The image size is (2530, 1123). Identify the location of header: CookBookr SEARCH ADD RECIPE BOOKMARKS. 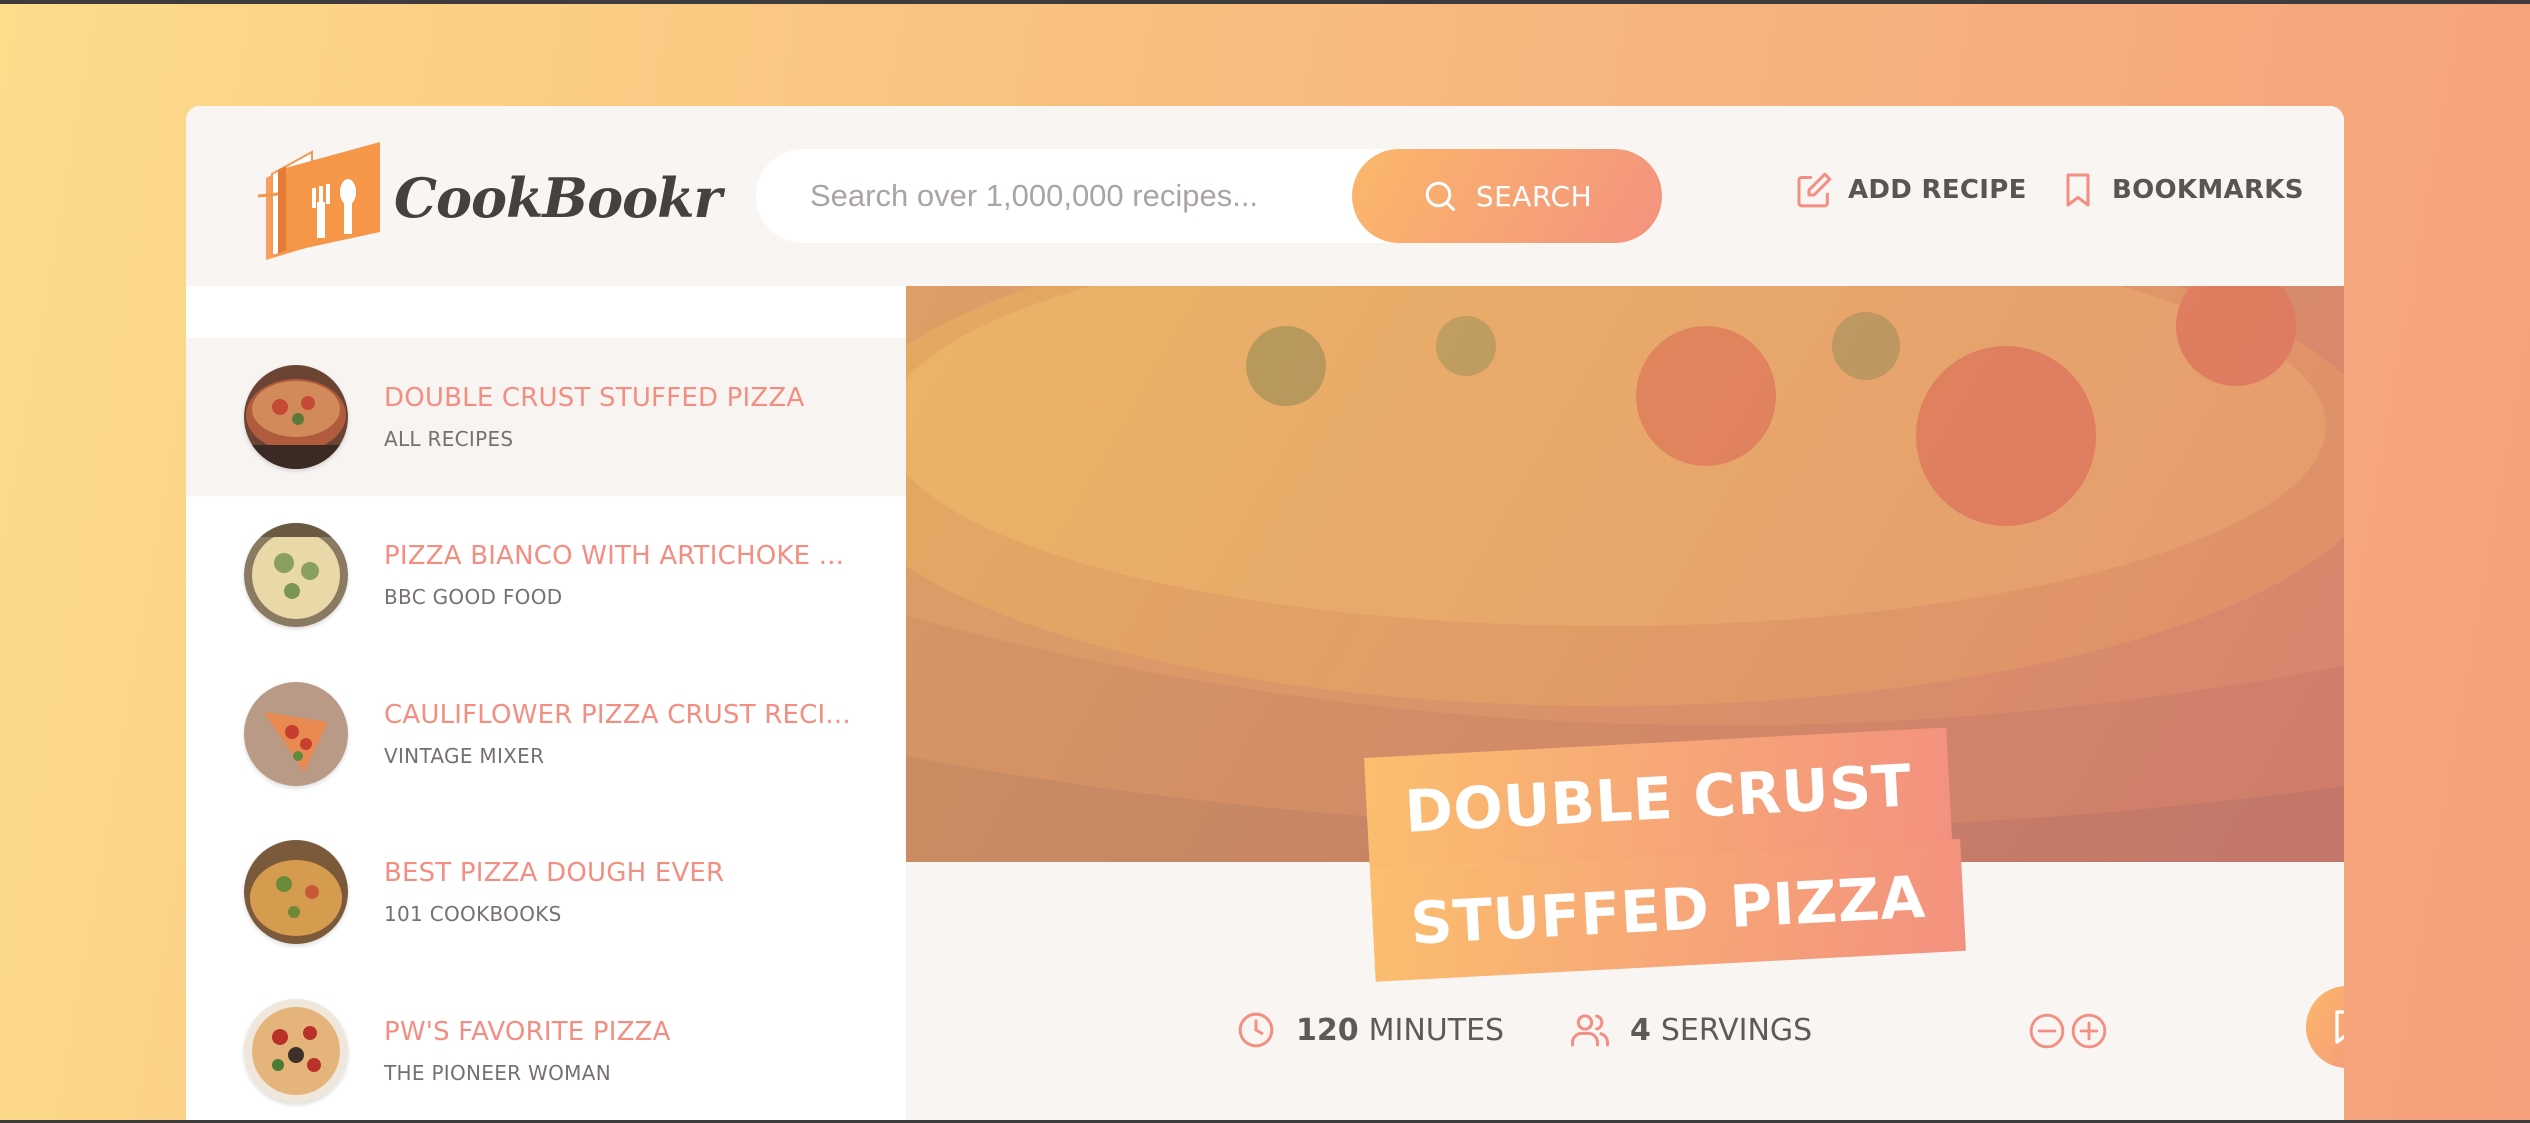
(1265, 196).